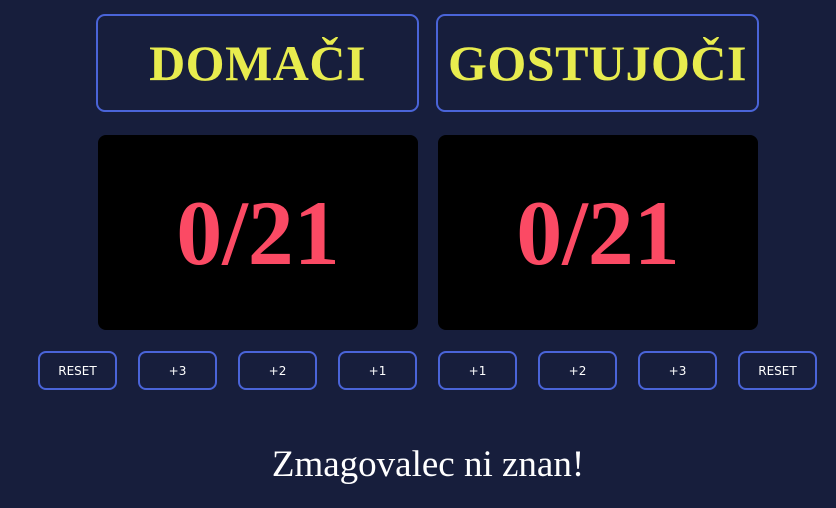 The image size is (836, 508). I want to click on winner-status: Zmagovalec ni znan!, so click(428, 464).